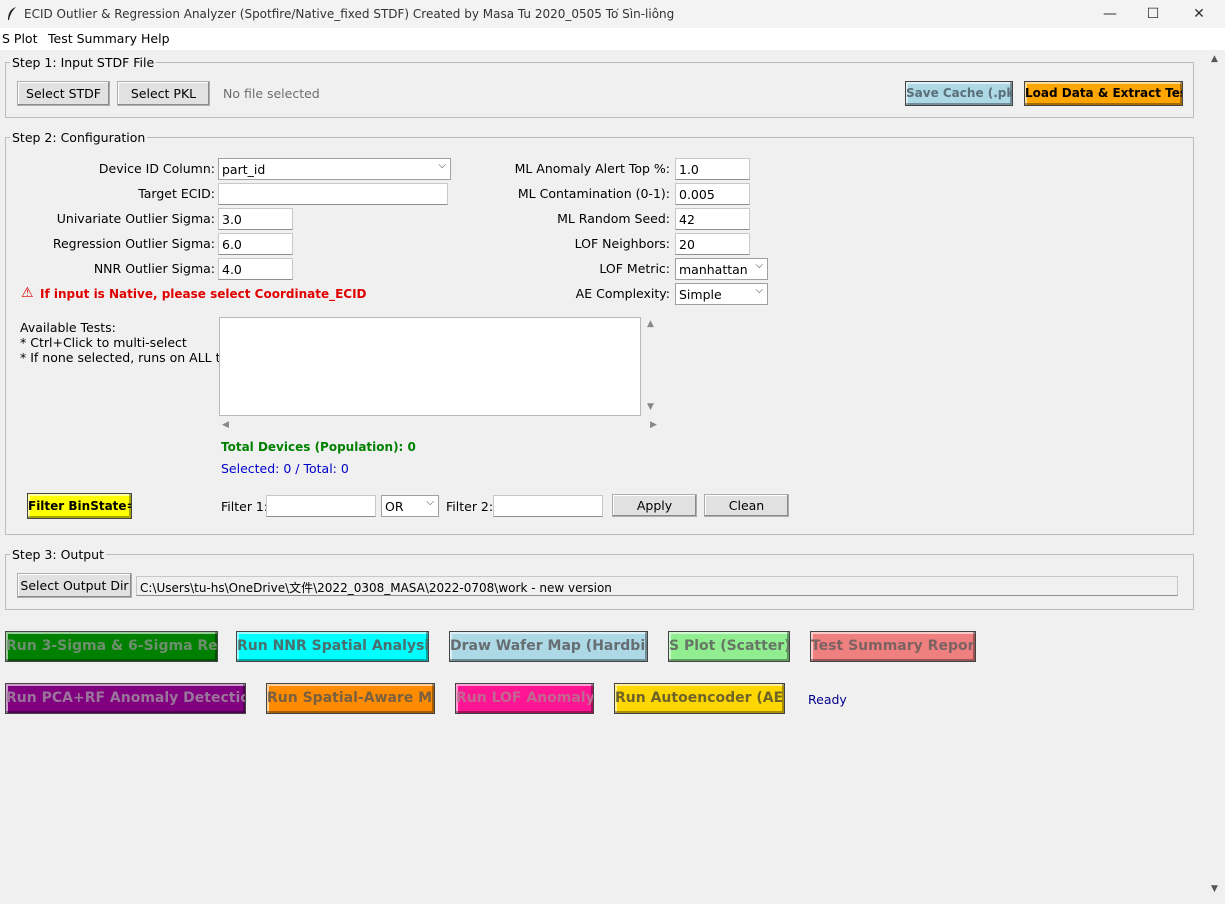  What do you see at coordinates (155, 38) in the screenshot?
I see `menu-help: Help` at bounding box center [155, 38].